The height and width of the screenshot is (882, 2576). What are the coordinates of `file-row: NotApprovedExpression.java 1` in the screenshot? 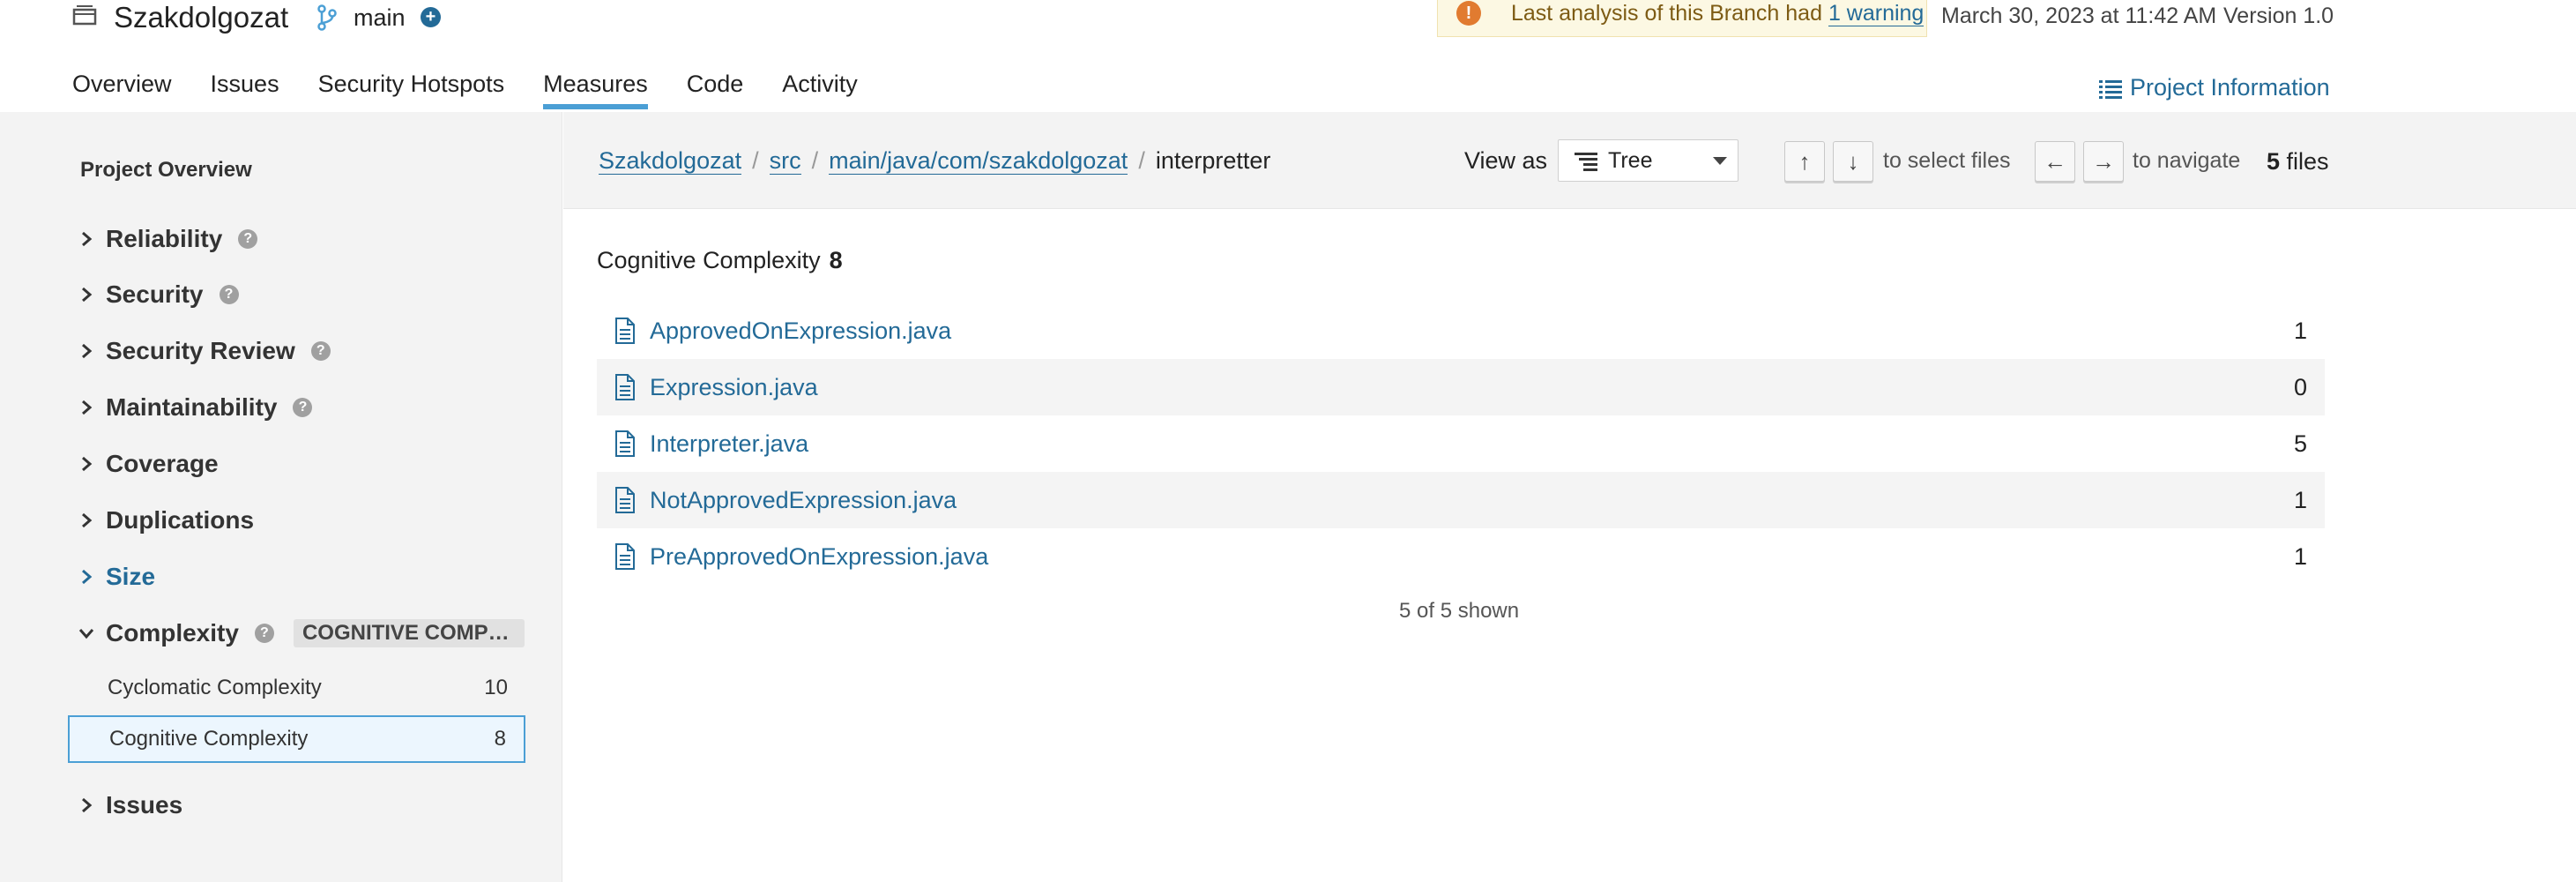 It's located at (1461, 500).